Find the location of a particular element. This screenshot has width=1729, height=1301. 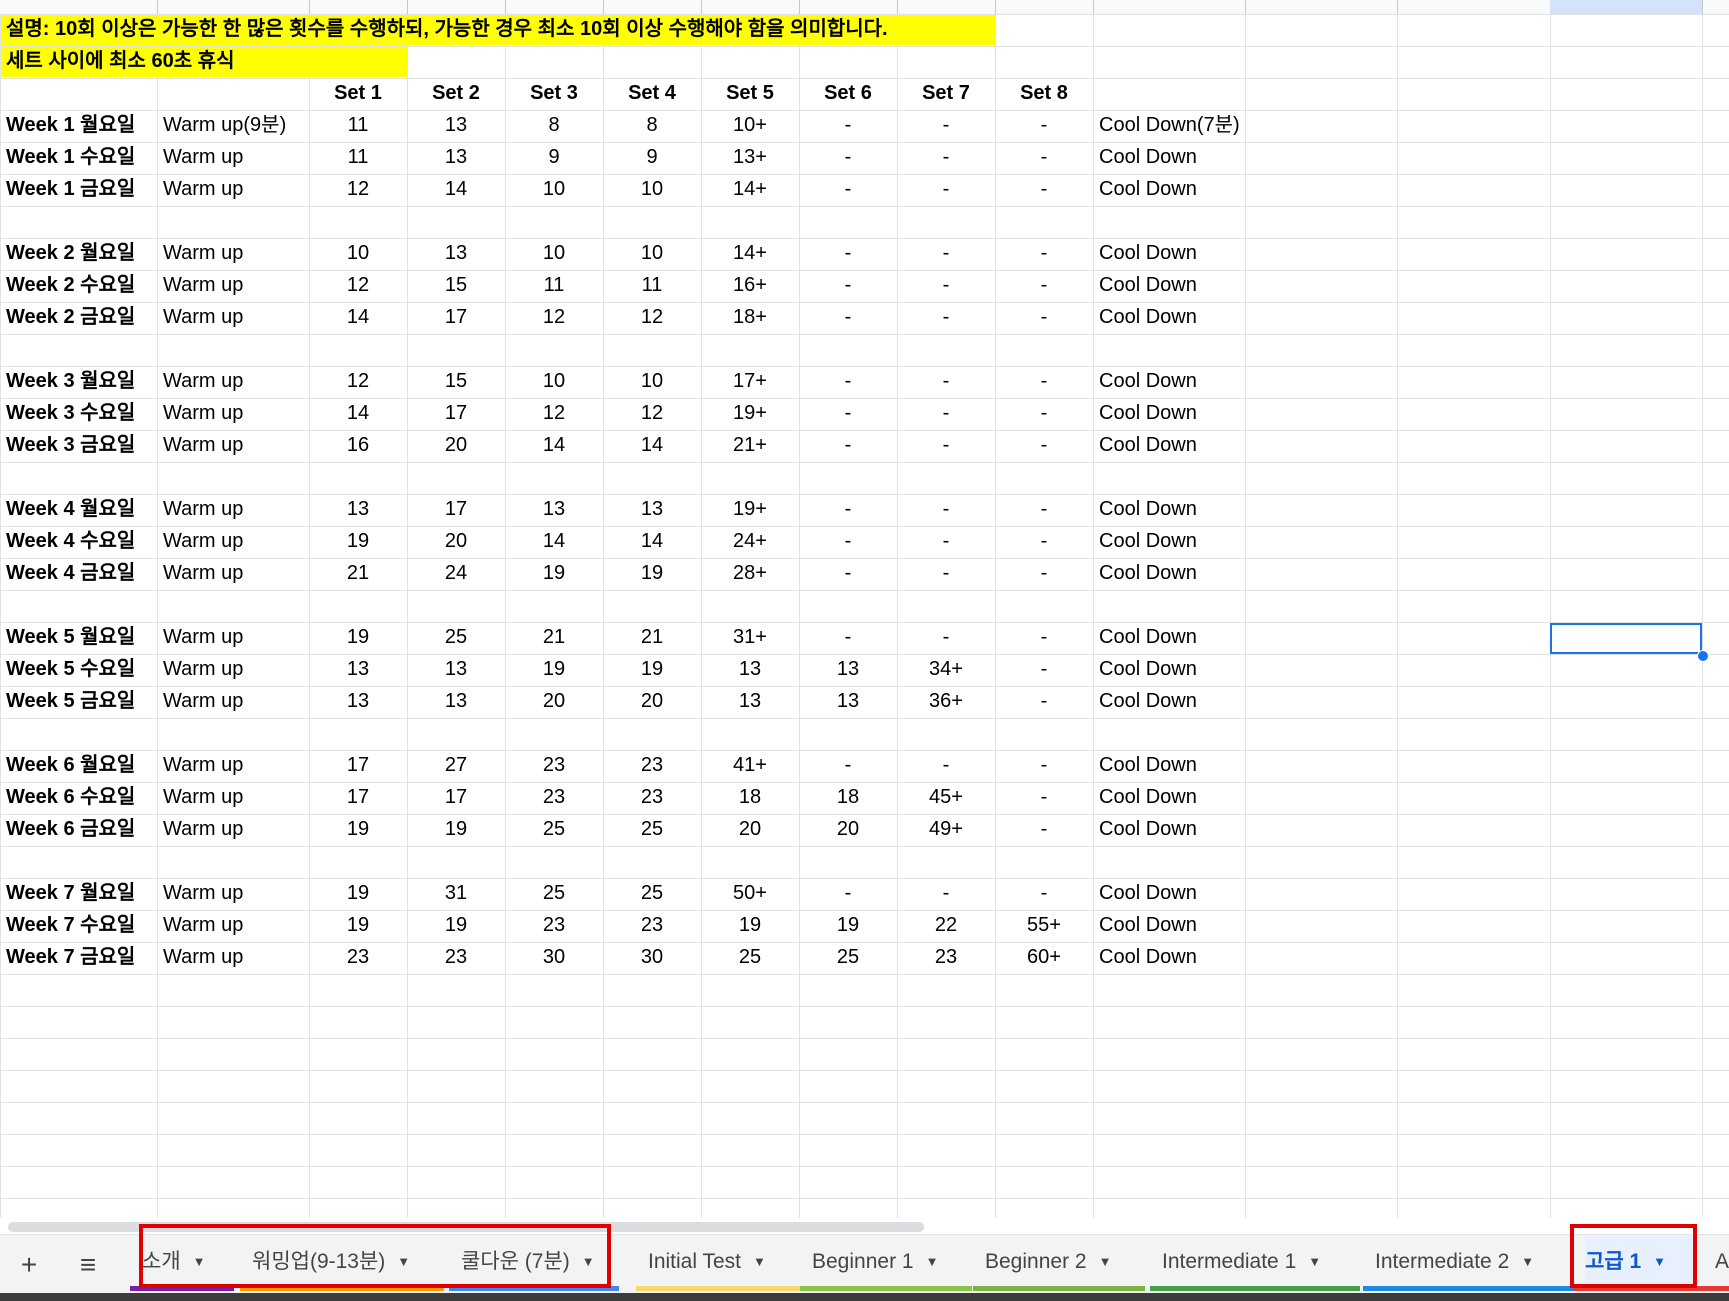

week-day-label: Week 2 금요일 is located at coordinates (78, 317).